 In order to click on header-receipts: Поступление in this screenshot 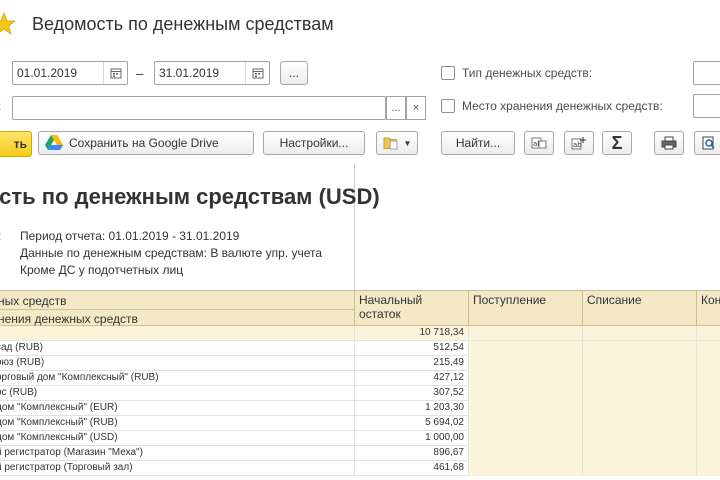, I will do `click(525, 309)`.